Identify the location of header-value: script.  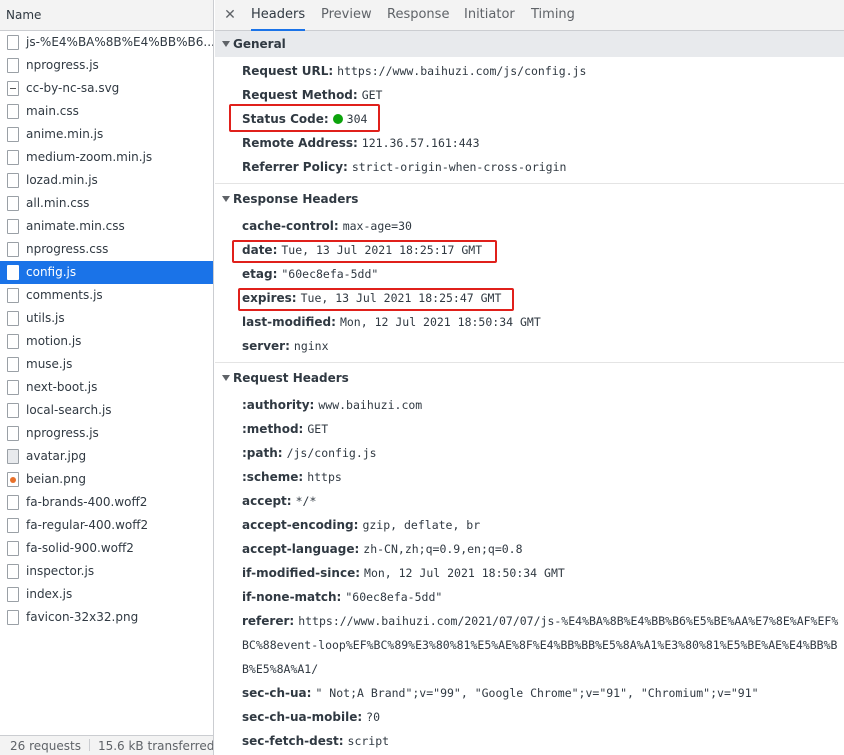
(368, 741).